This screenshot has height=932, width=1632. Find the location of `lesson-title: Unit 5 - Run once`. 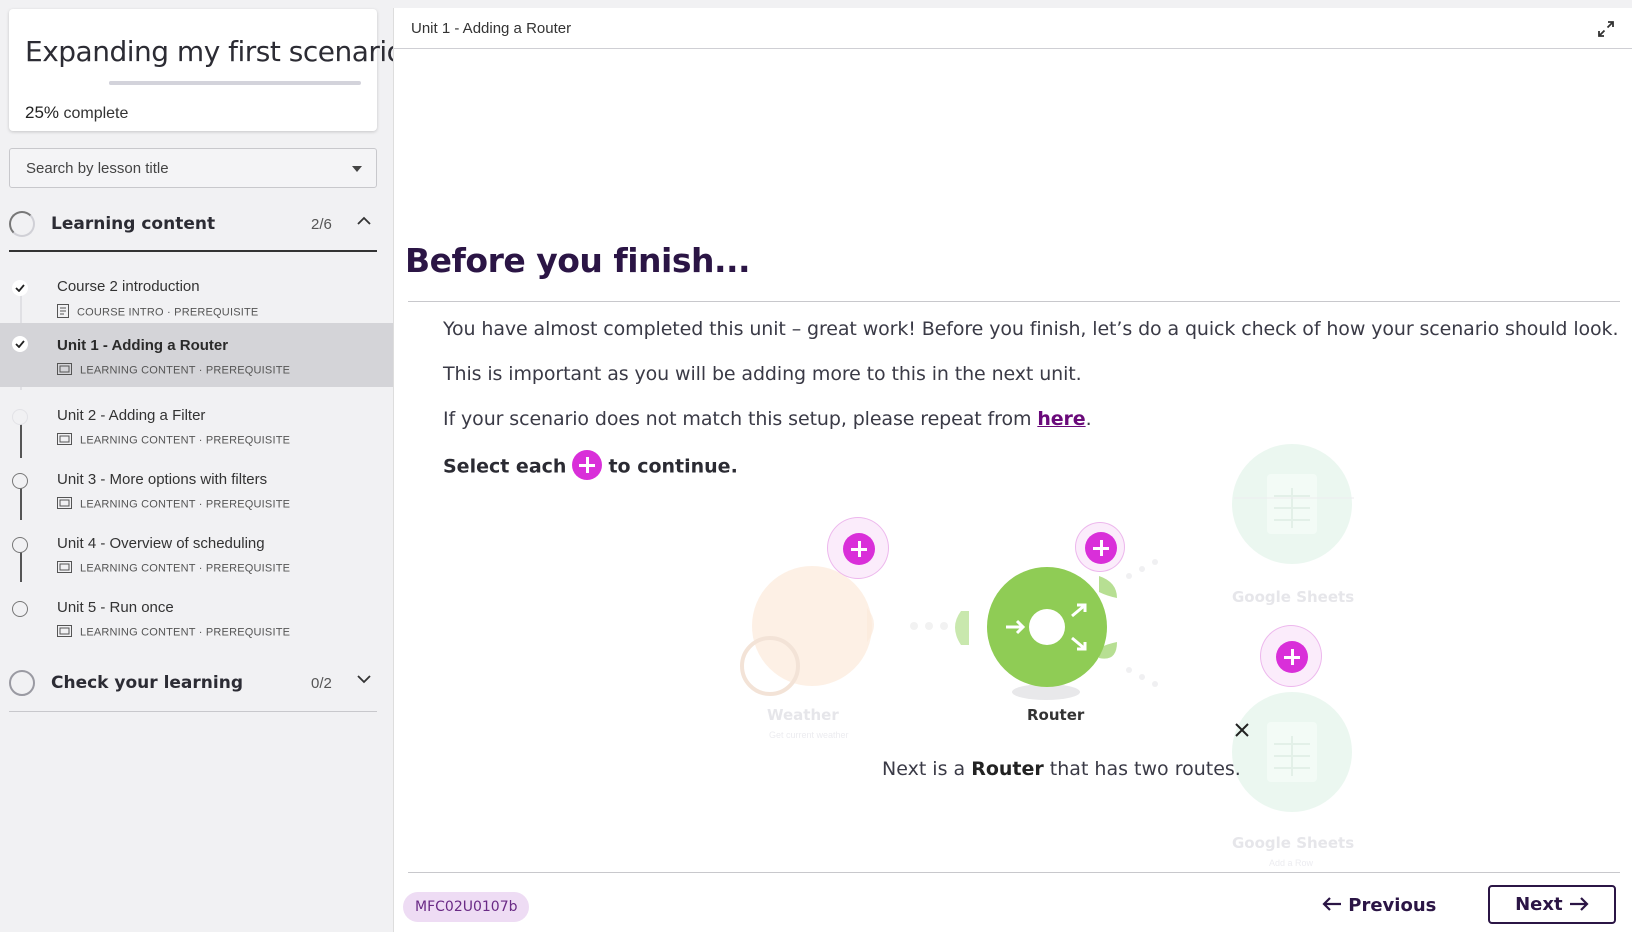

lesson-title: Unit 5 - Run once is located at coordinates (115, 607).